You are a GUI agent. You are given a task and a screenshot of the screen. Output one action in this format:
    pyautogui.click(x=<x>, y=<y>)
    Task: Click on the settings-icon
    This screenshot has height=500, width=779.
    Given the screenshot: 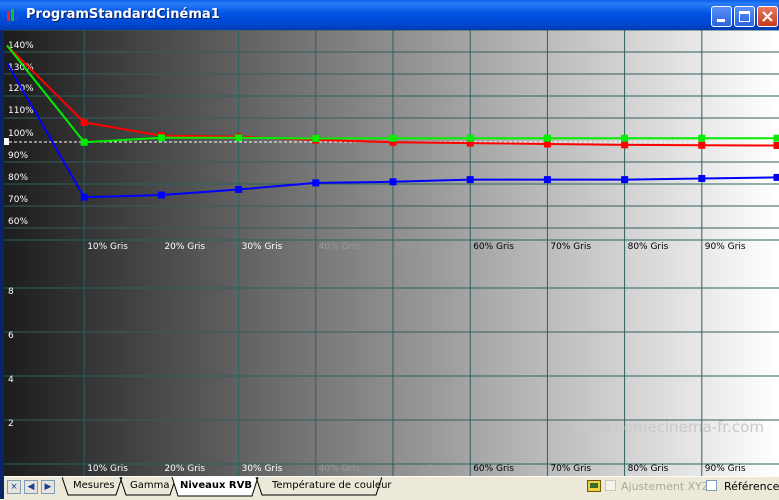 What is the action you would take?
    pyautogui.click(x=594, y=486)
    